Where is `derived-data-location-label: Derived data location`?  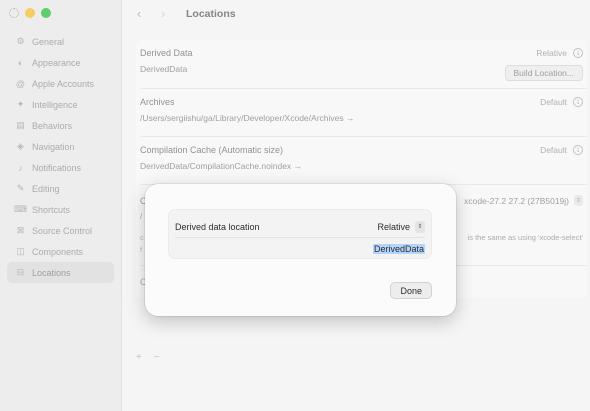
derived-data-location-label: Derived data location is located at coordinates (217, 227).